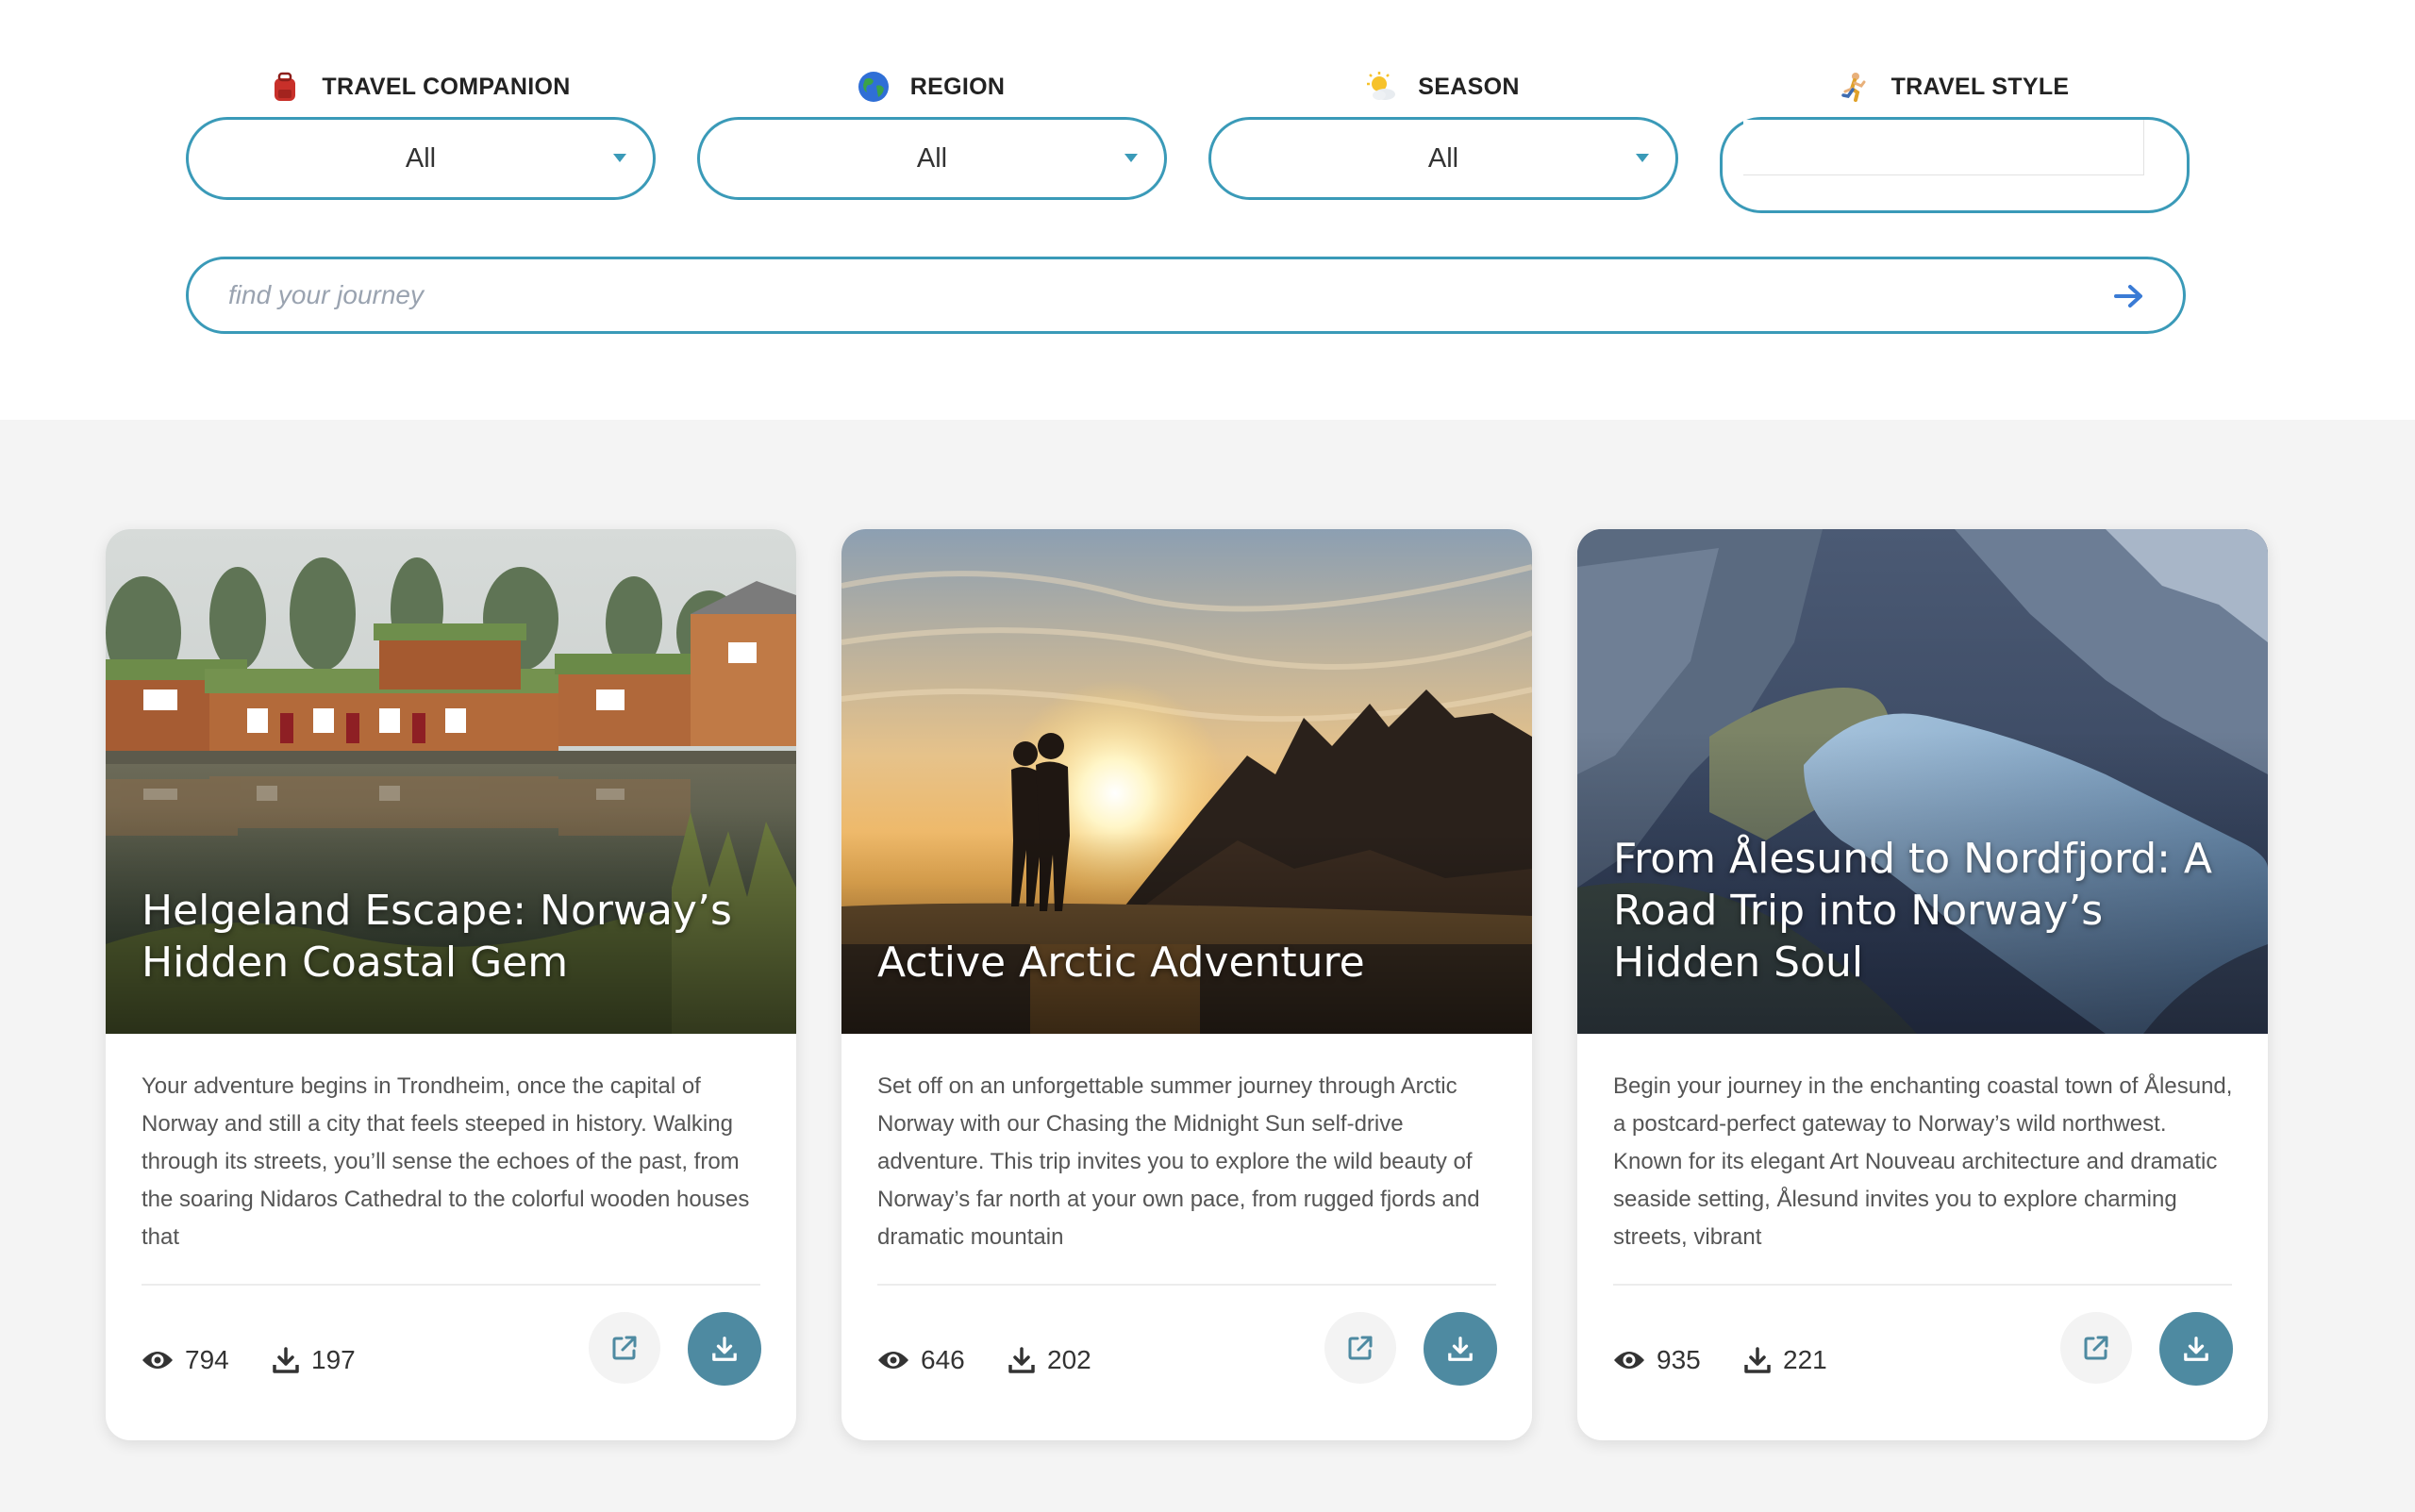 Image resolution: width=2415 pixels, height=1512 pixels. I want to click on downloads-stat: 202, so click(1049, 1360).